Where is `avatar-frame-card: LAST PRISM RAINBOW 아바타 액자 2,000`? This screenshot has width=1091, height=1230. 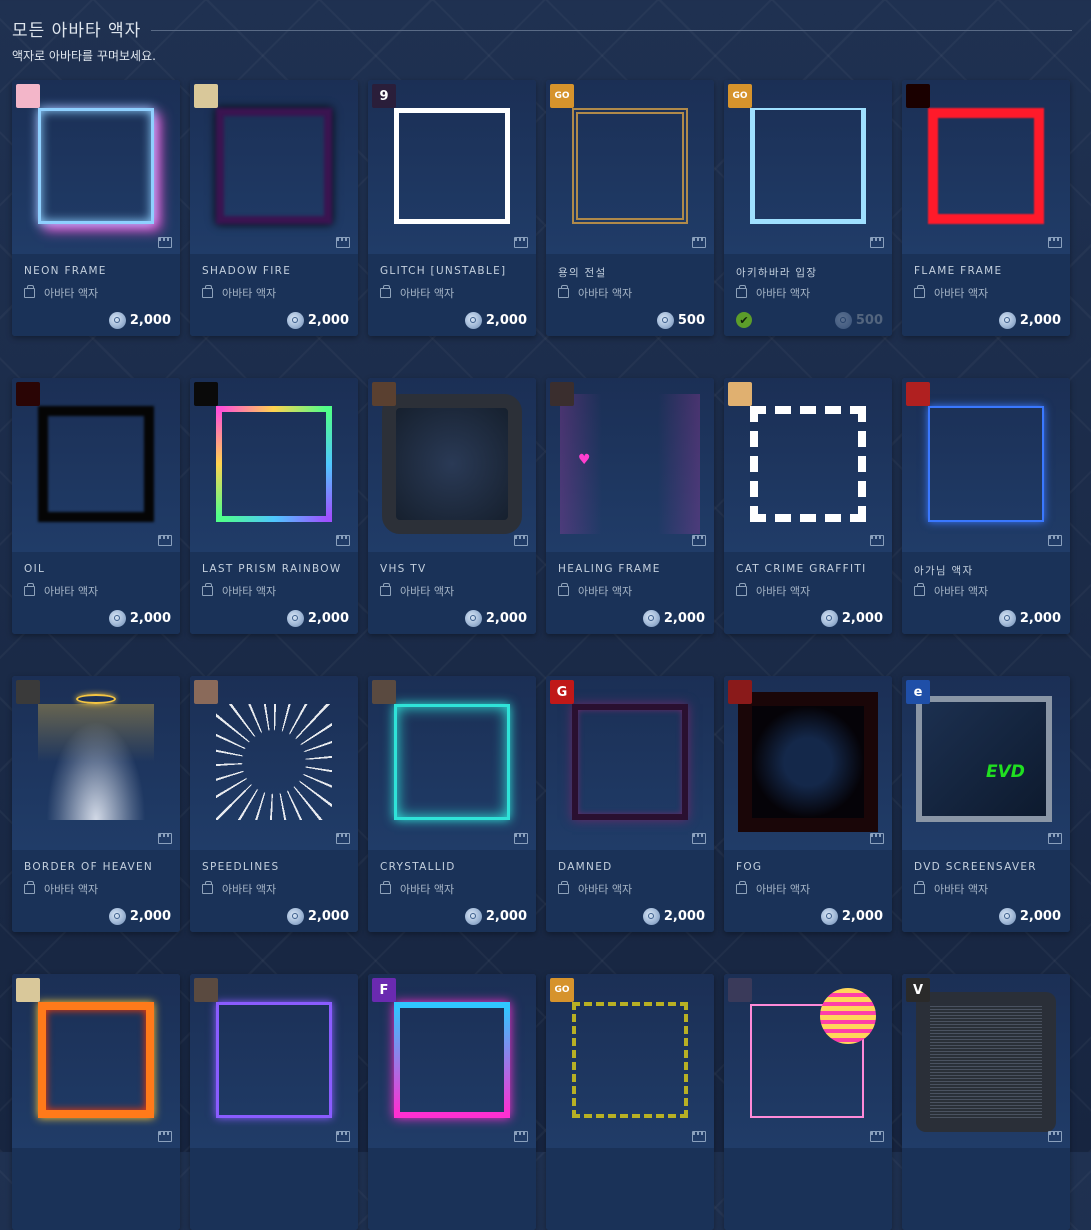 avatar-frame-card: LAST PRISM RAINBOW 아바타 액자 2,000 is located at coordinates (274, 506).